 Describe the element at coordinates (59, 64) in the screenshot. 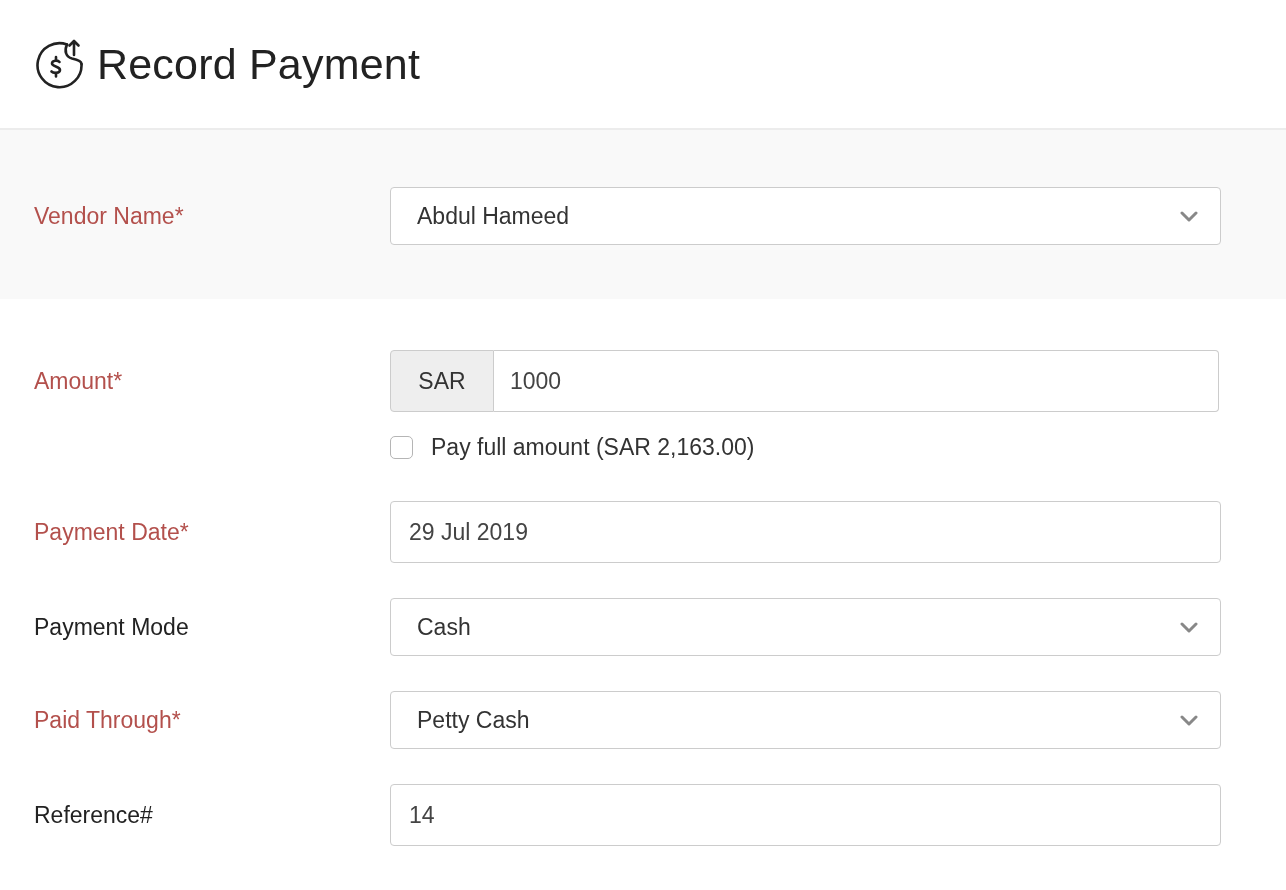

I see `dollar-coin-arrow-icon` at that location.